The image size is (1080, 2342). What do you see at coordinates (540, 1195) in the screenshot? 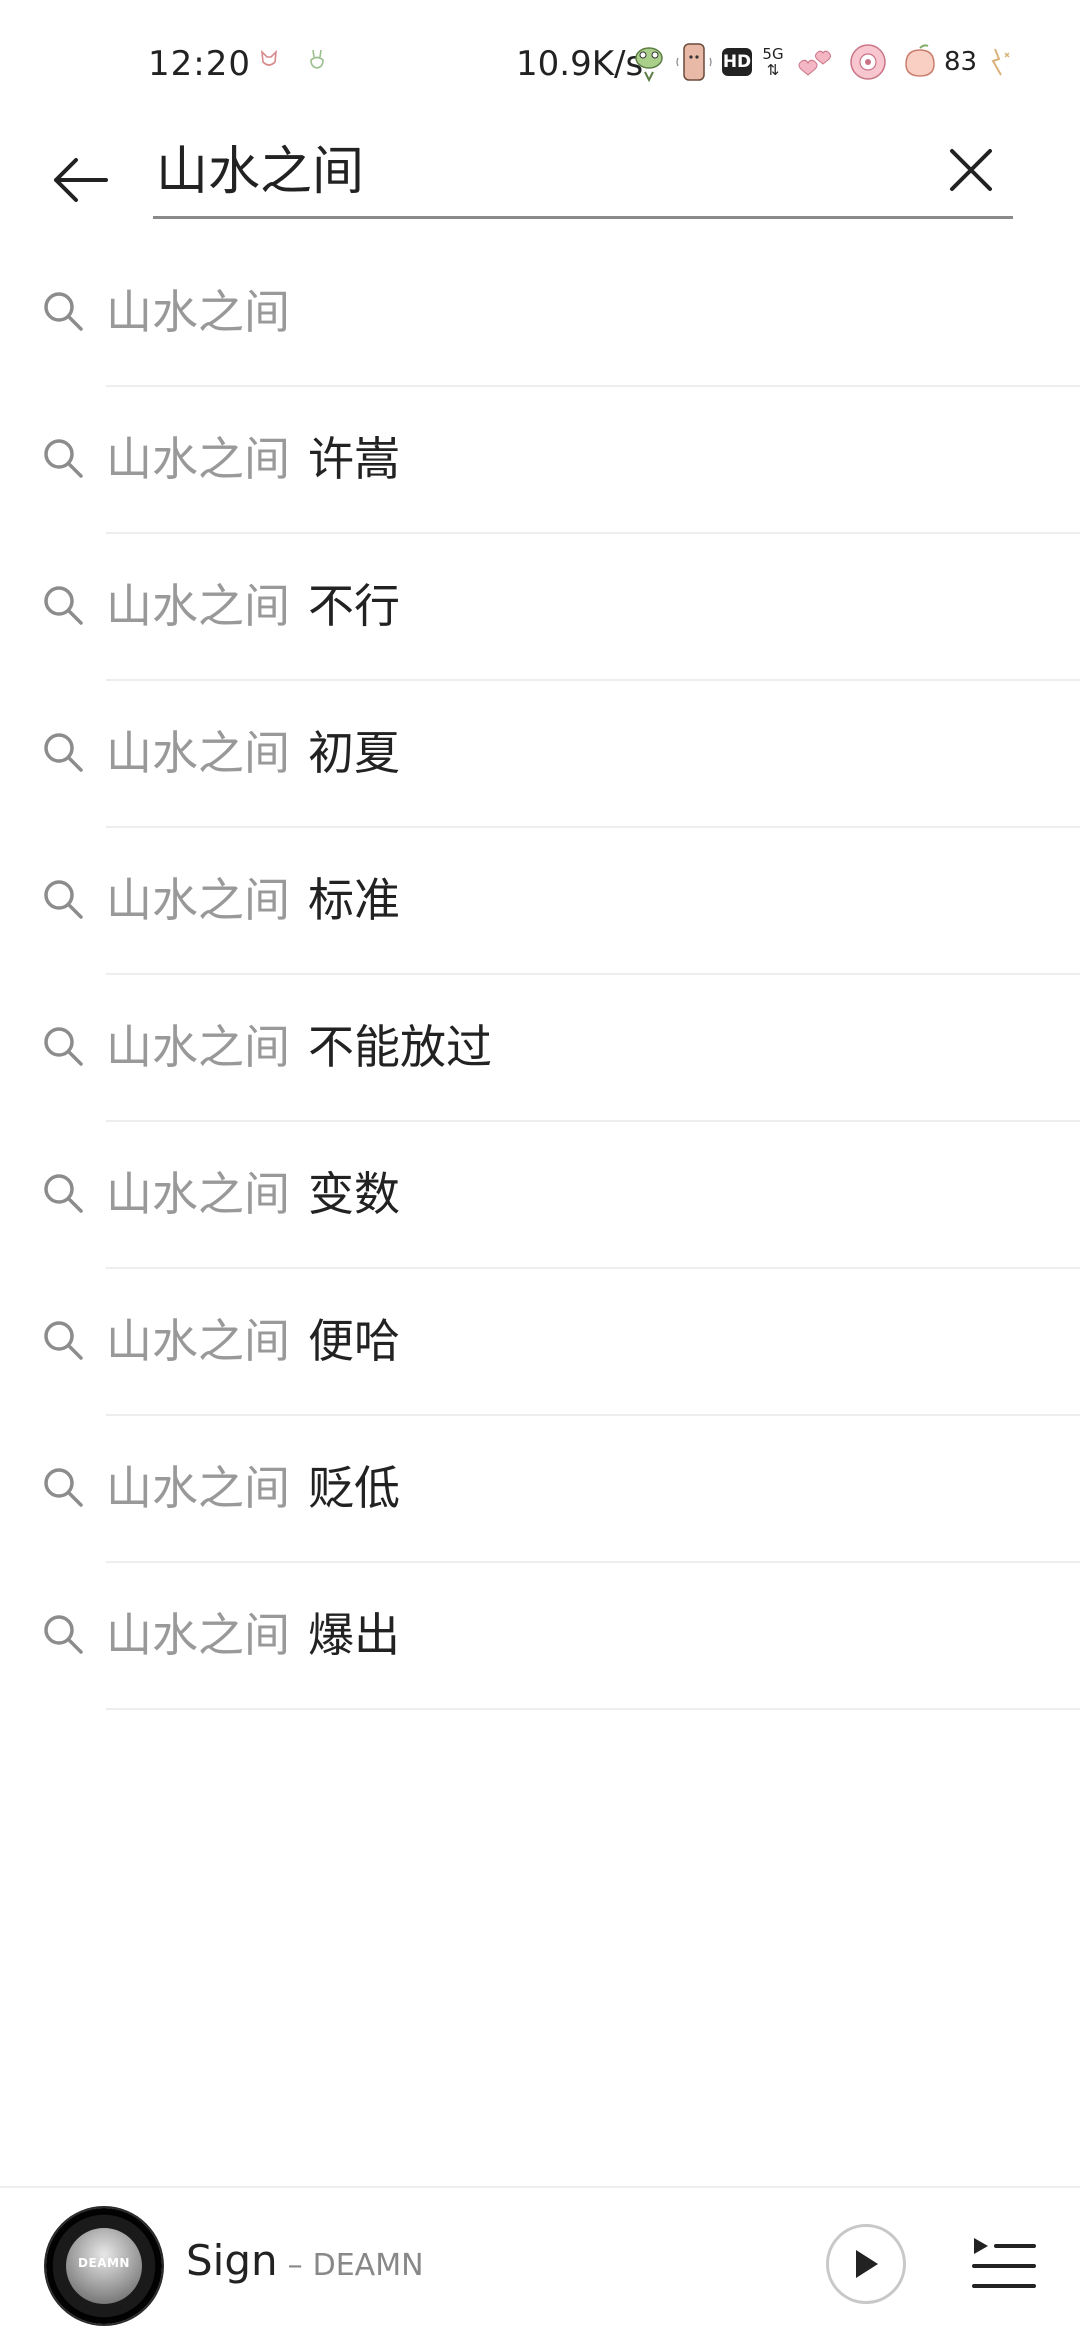
I see `suggestion-item-7: 山水之间 变数` at bounding box center [540, 1195].